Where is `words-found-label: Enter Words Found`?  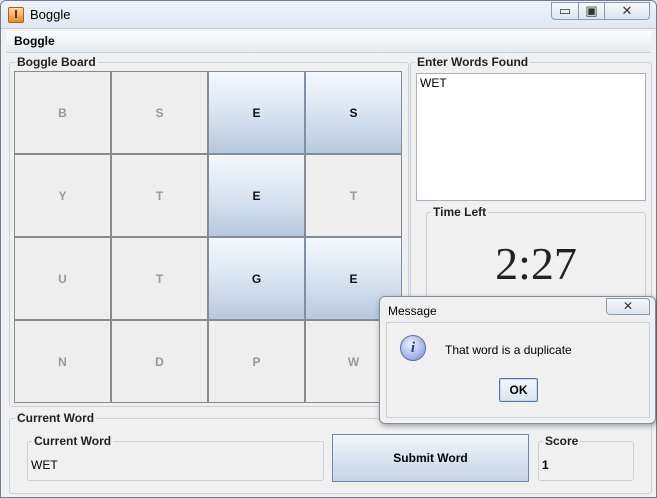
words-found-label: Enter Words Found is located at coordinates (473, 62).